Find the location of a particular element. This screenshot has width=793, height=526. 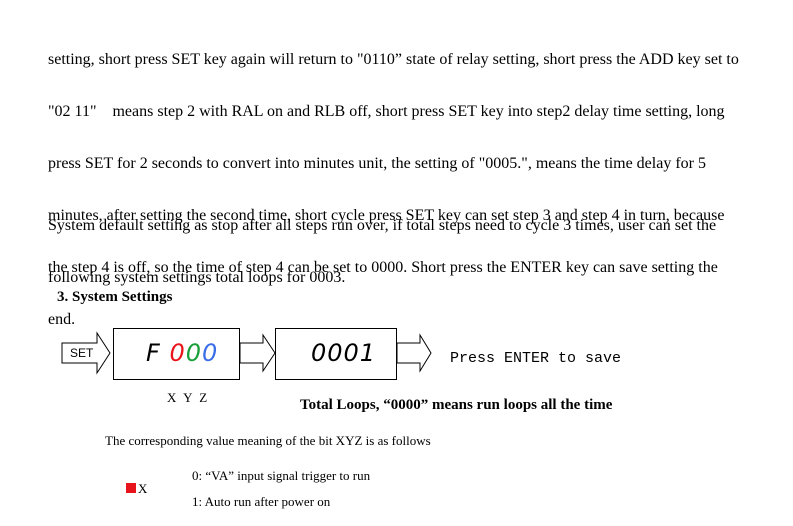

digit-x: 0 is located at coordinates (177, 353).